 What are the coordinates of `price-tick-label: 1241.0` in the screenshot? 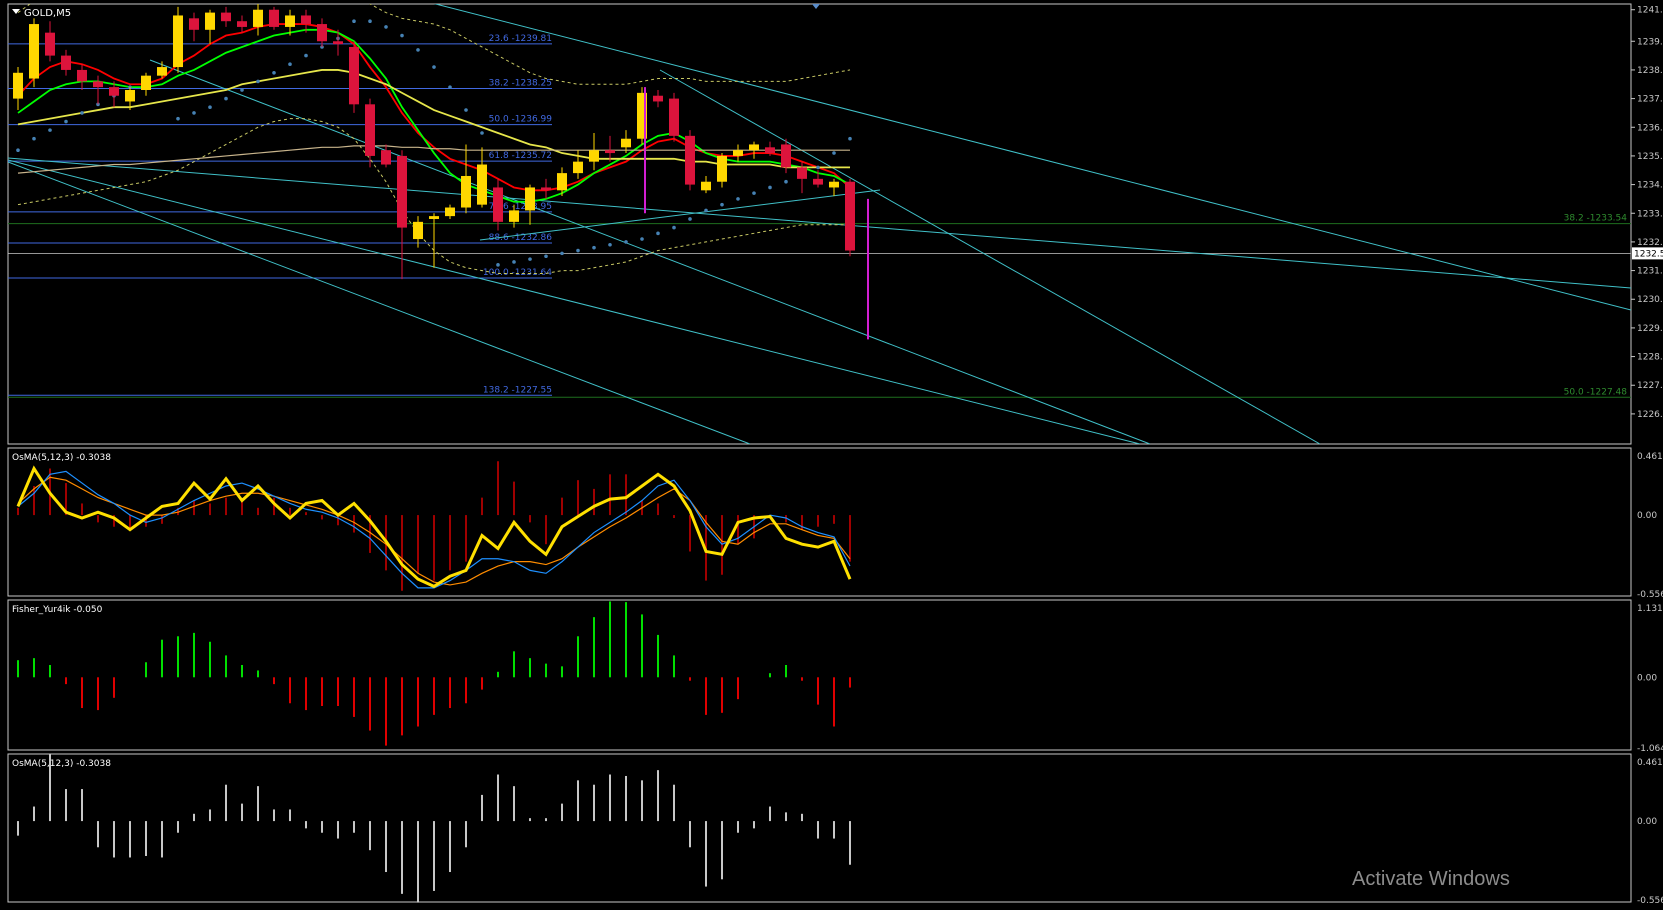 It's located at (1650, 11).